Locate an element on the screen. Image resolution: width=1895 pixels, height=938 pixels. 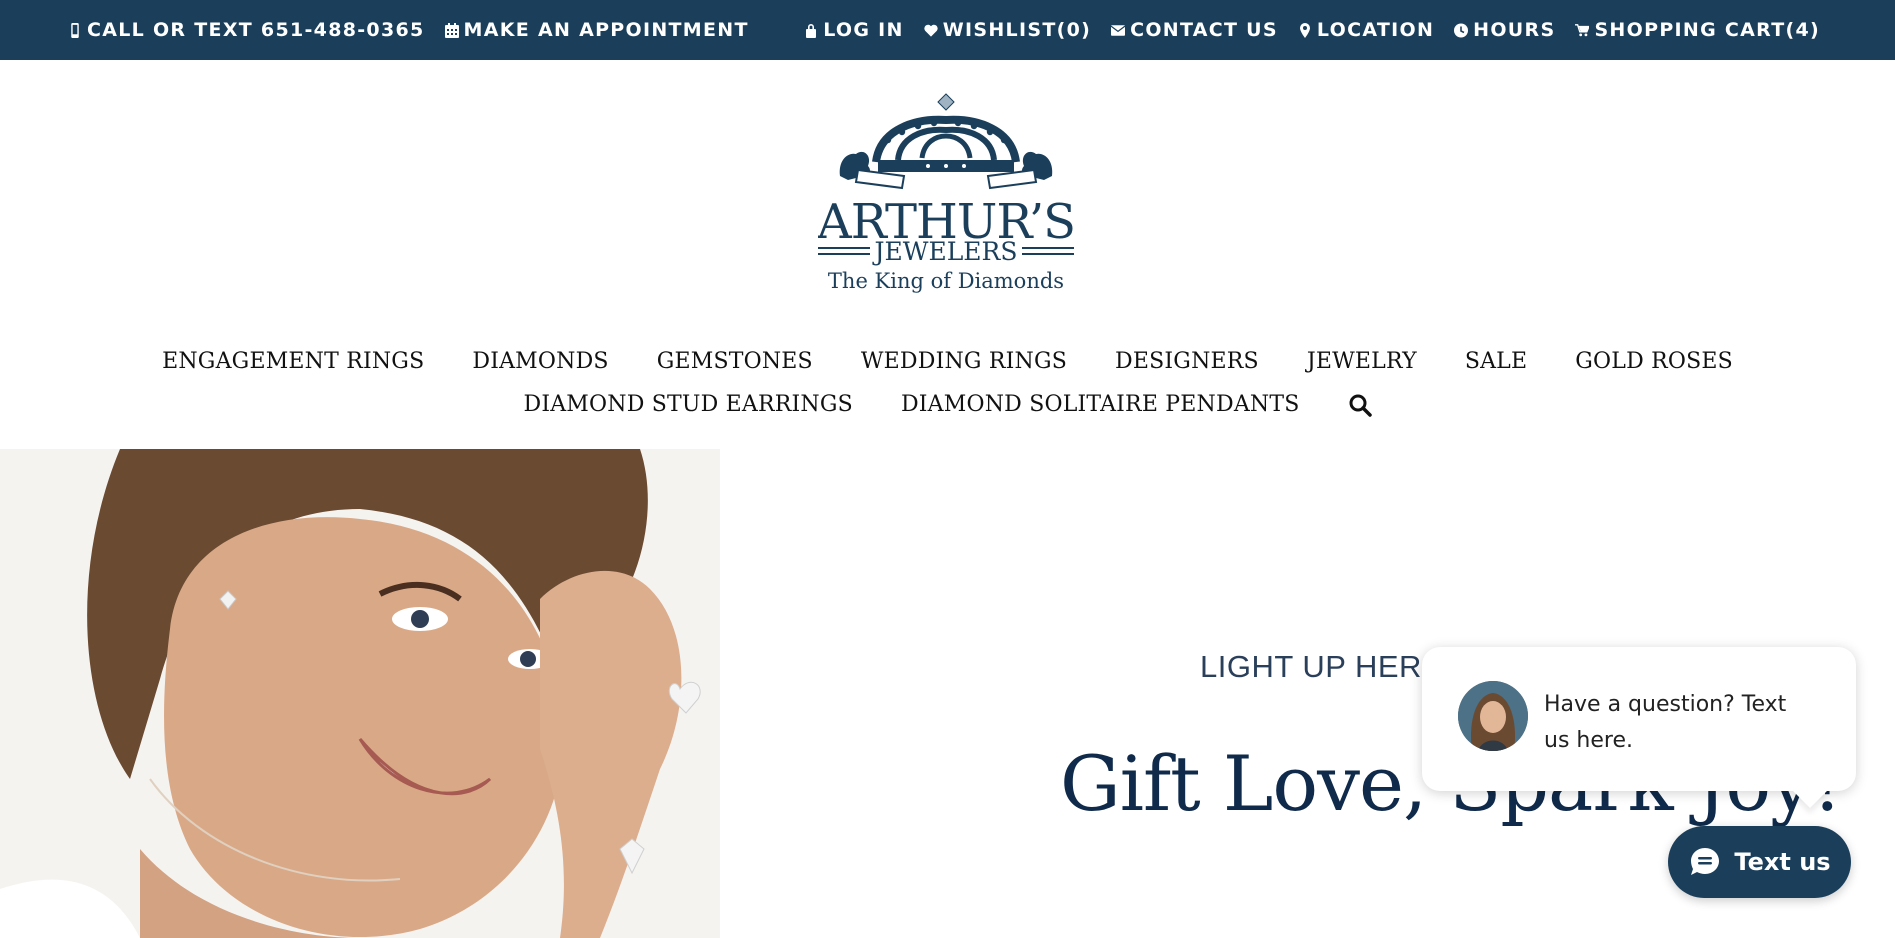
wishlist-link: WISHLIST(0) is located at coordinates (1007, 30).